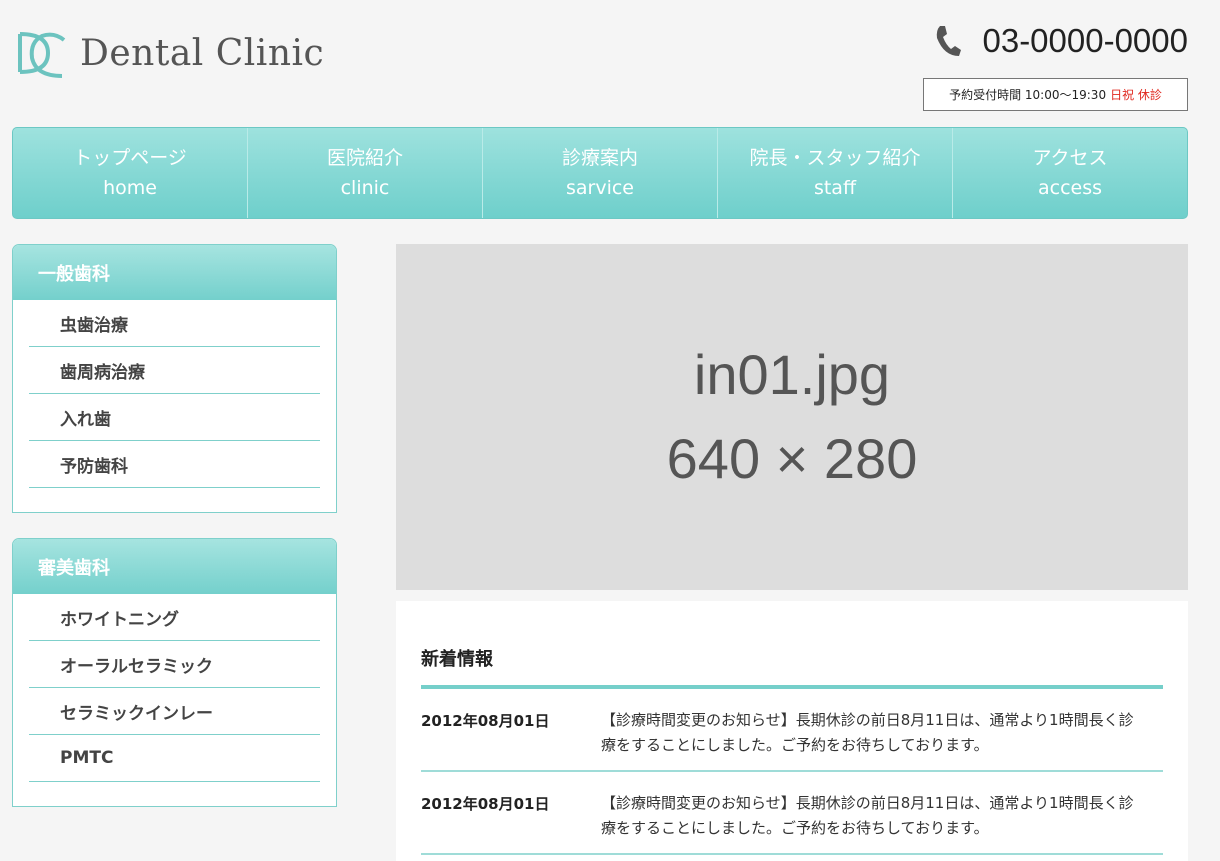 The image size is (1220, 861). I want to click on dc-logo-icon, so click(42, 55).